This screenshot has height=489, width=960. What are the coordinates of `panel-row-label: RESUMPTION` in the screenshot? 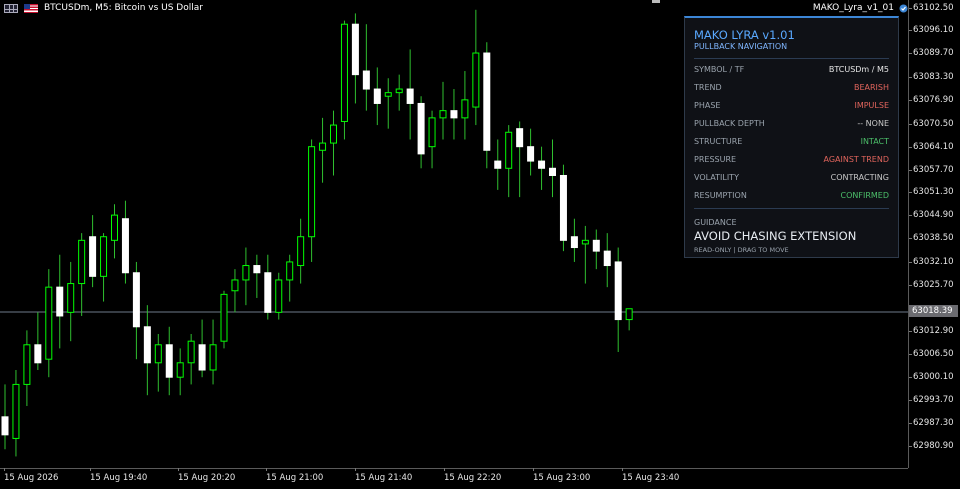 It's located at (720, 195).